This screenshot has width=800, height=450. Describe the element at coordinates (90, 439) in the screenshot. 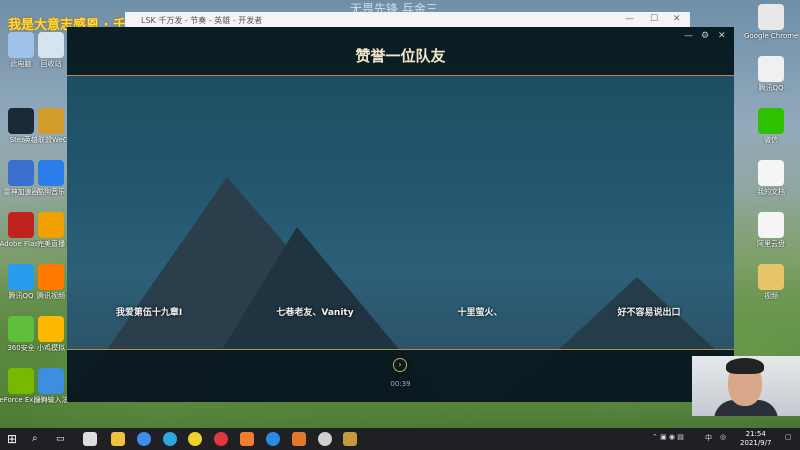

I see `taskbar-app-icon` at that location.